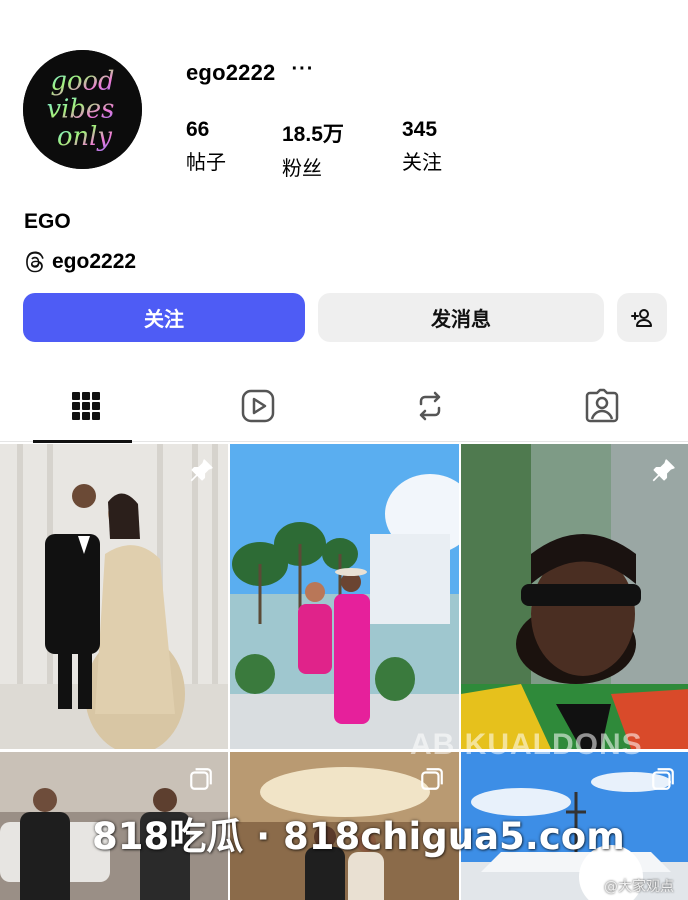 The width and height of the screenshot is (688, 900). I want to click on tab-reels, so click(258, 406).